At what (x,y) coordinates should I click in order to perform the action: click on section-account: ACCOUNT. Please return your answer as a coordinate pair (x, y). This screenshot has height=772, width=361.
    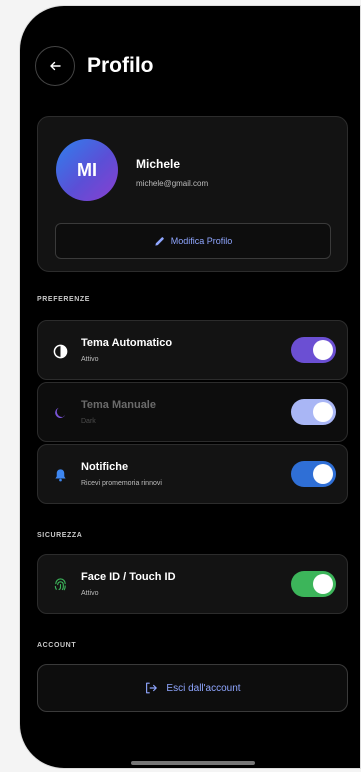
    Looking at the image, I should click on (57, 645).